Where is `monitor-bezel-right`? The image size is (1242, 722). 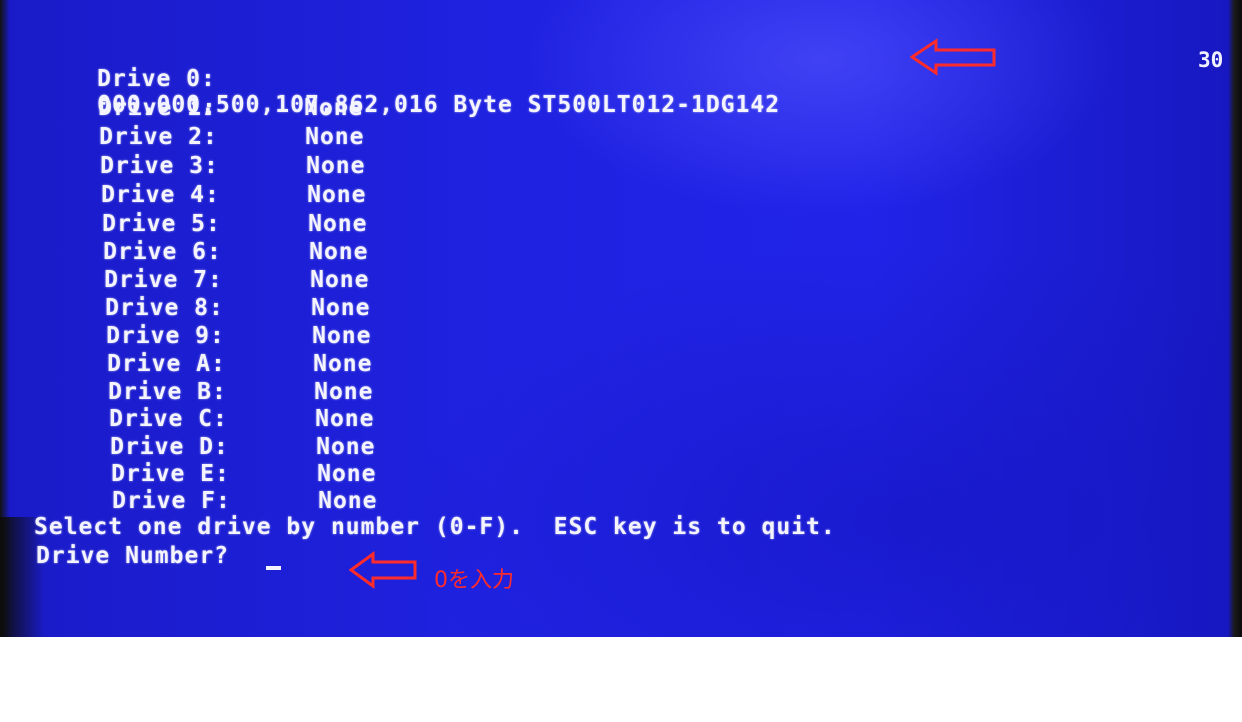 monitor-bezel-right is located at coordinates (1235, 318).